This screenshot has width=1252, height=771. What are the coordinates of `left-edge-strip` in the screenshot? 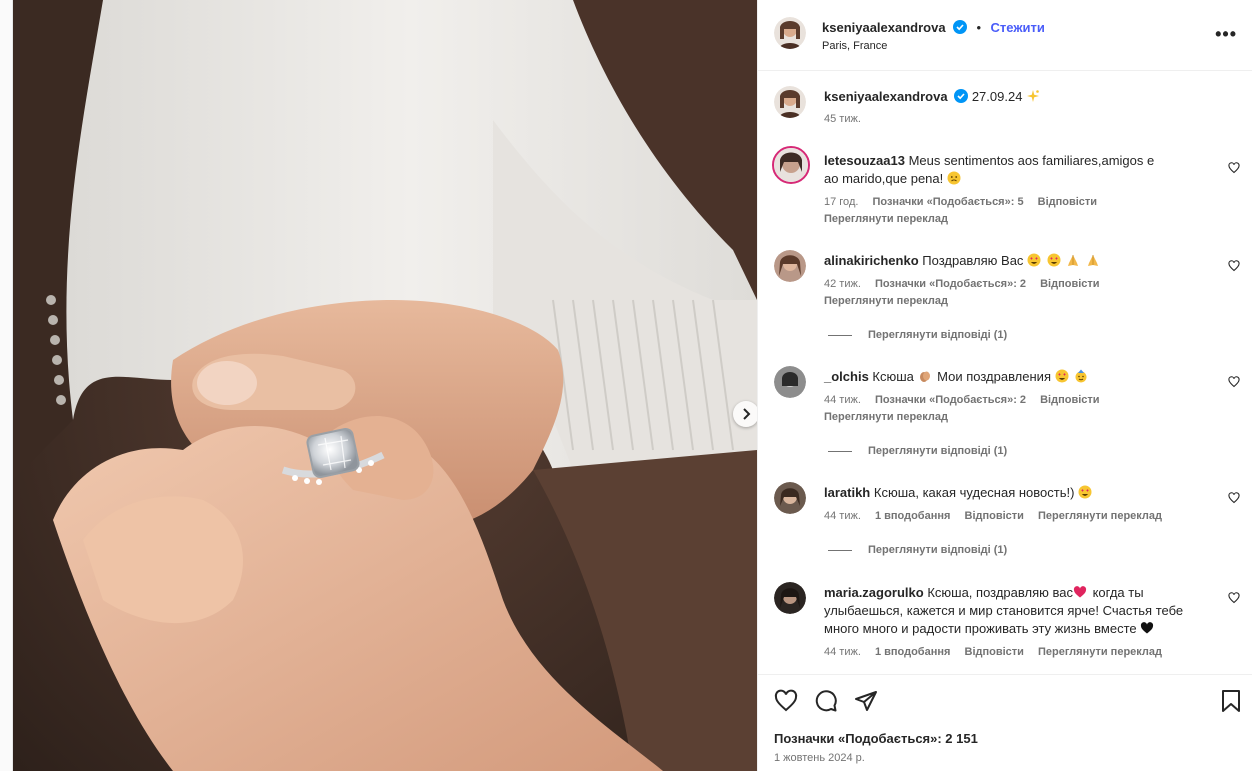 It's located at (6, 385).